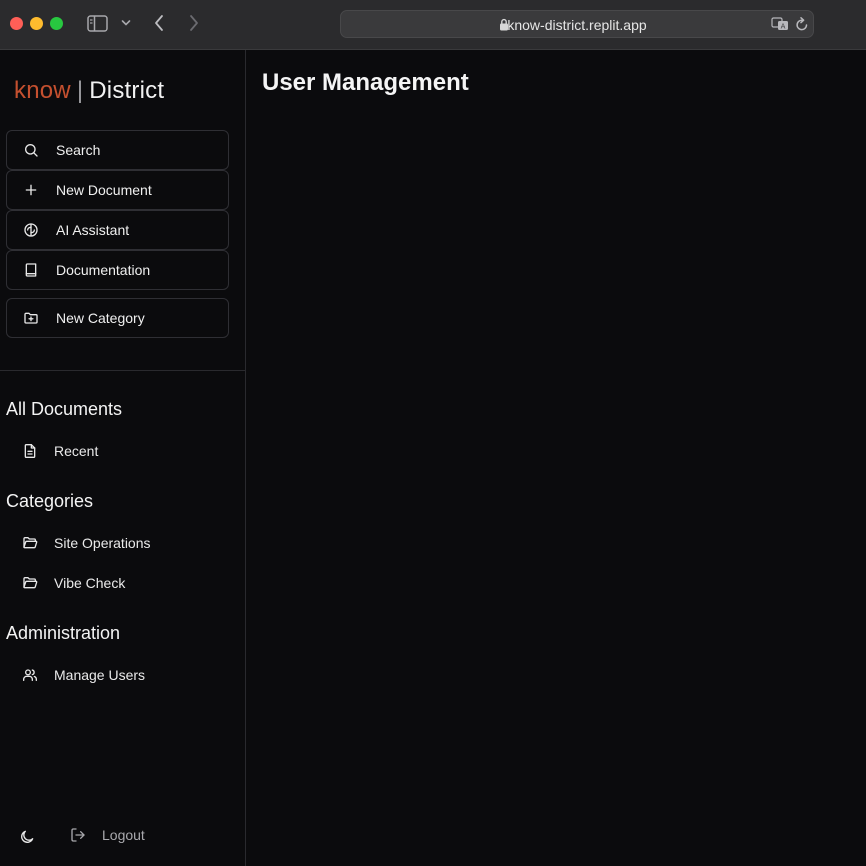  I want to click on brand-district: District, so click(127, 90).